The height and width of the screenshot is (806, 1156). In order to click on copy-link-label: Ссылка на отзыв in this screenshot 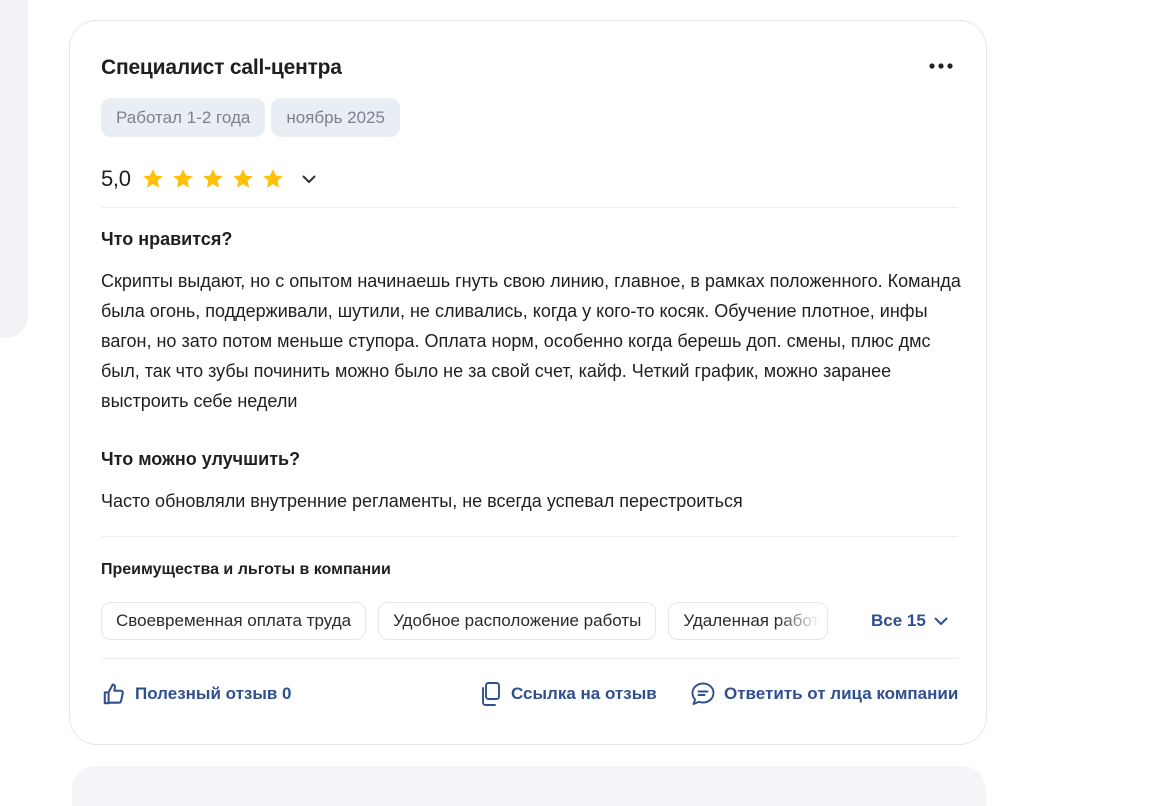, I will do `click(584, 693)`.